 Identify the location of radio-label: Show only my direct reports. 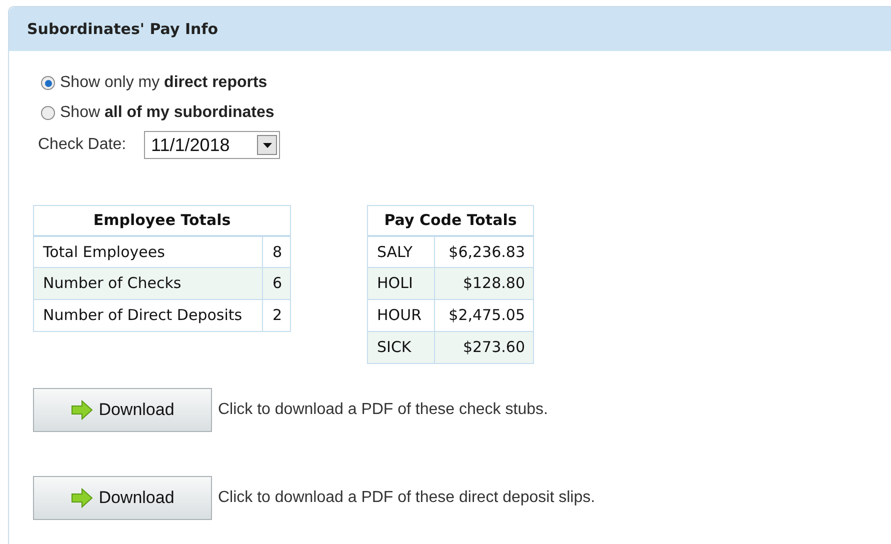
(164, 83).